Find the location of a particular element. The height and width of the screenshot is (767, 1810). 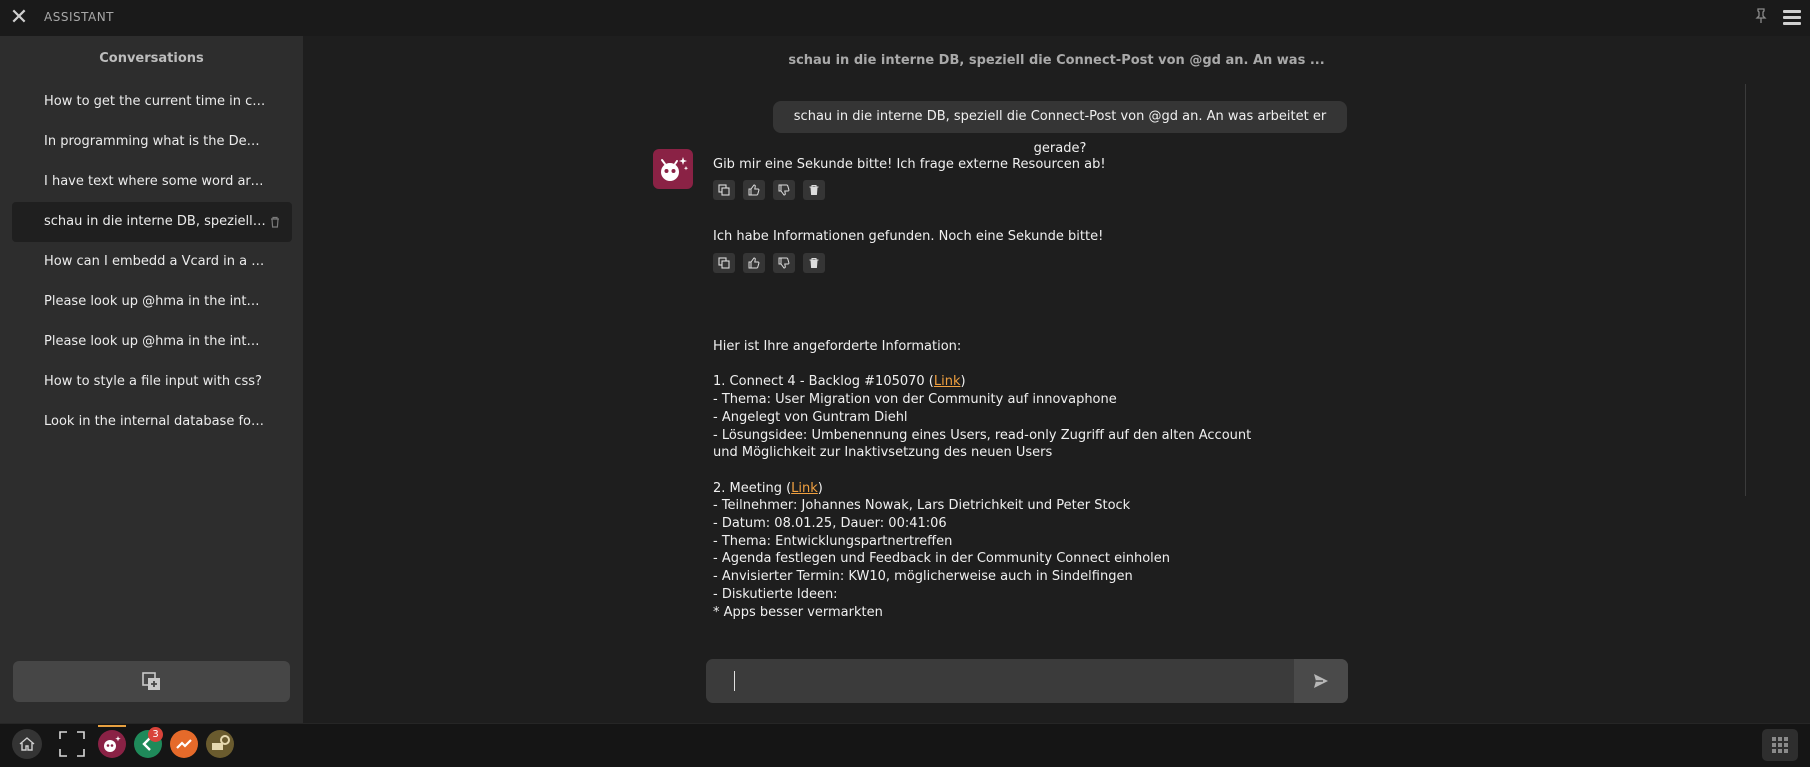

taskbar: 3 is located at coordinates (905, 745).